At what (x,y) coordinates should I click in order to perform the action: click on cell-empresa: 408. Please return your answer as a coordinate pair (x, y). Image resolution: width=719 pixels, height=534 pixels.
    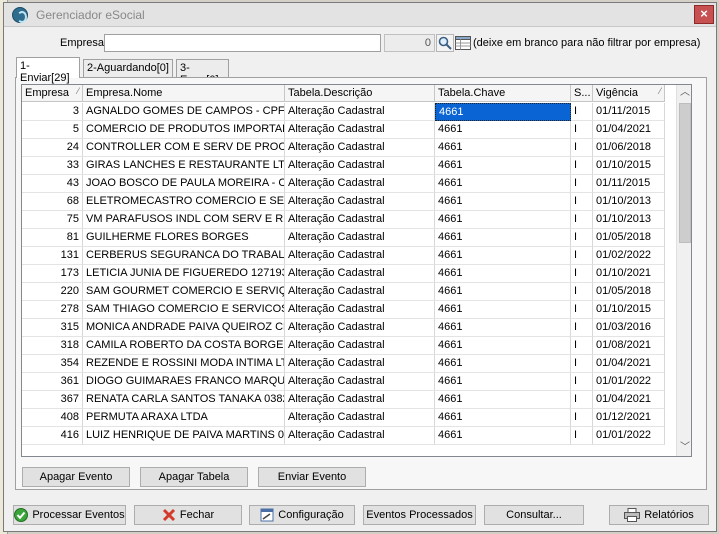
    Looking at the image, I should click on (52, 418).